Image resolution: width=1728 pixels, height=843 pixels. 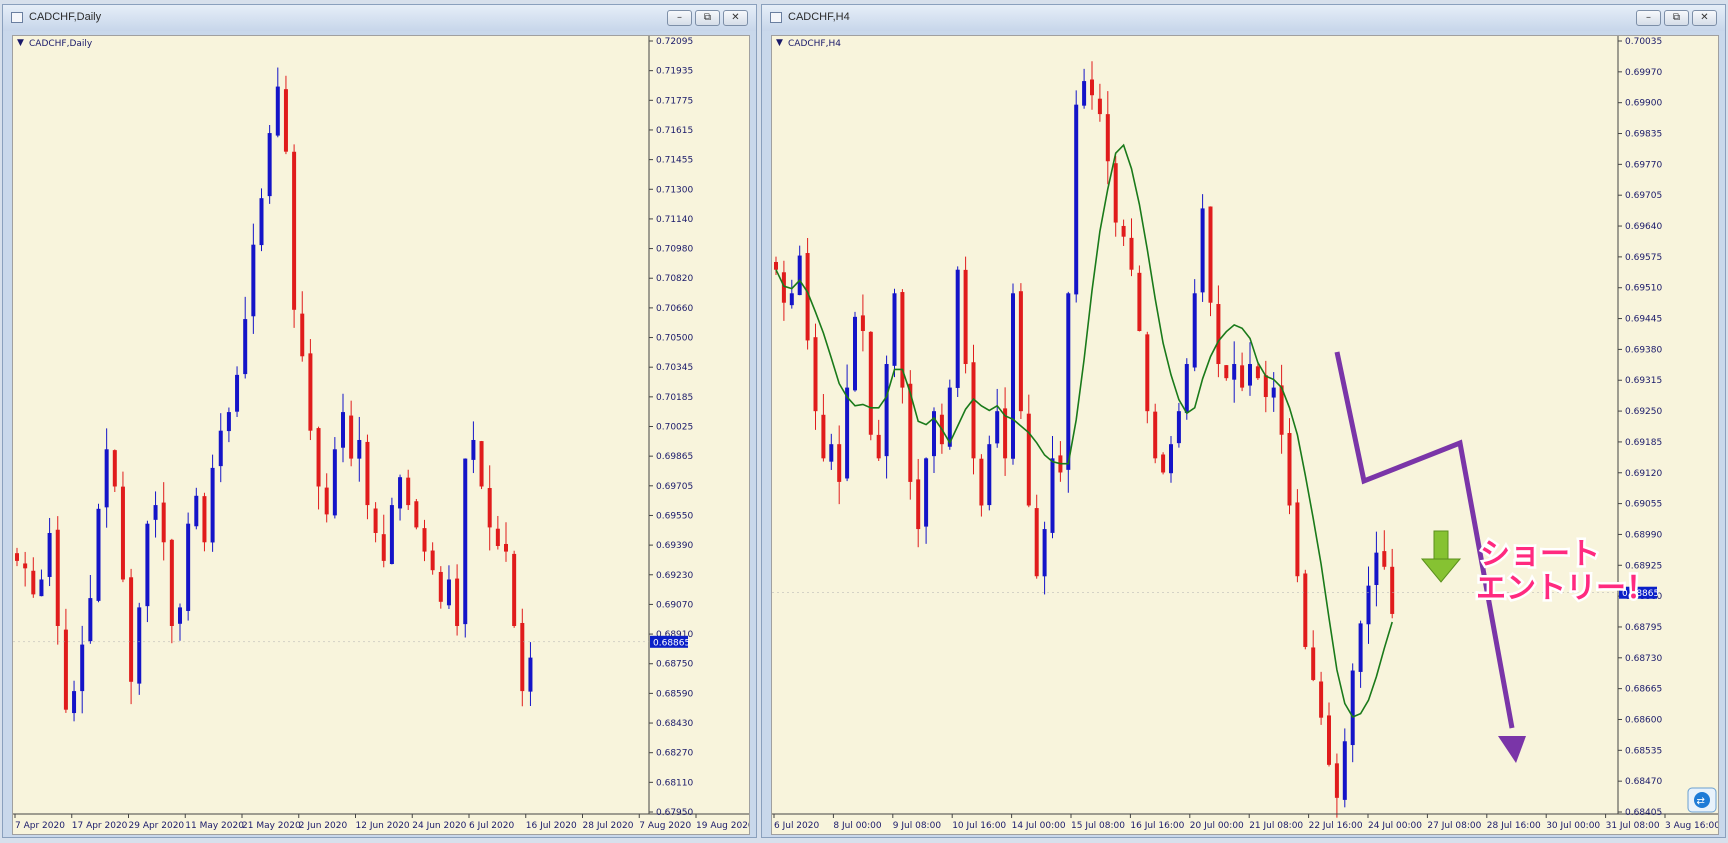 What do you see at coordinates (1454, 826) in the screenshot?
I see `x-tick-label: 27 Jul 08:00` at bounding box center [1454, 826].